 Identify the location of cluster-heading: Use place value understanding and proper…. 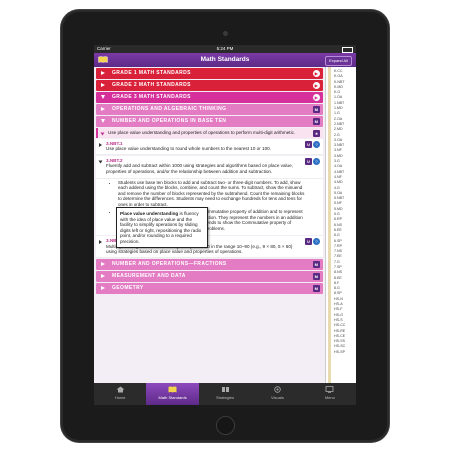
(209, 133).